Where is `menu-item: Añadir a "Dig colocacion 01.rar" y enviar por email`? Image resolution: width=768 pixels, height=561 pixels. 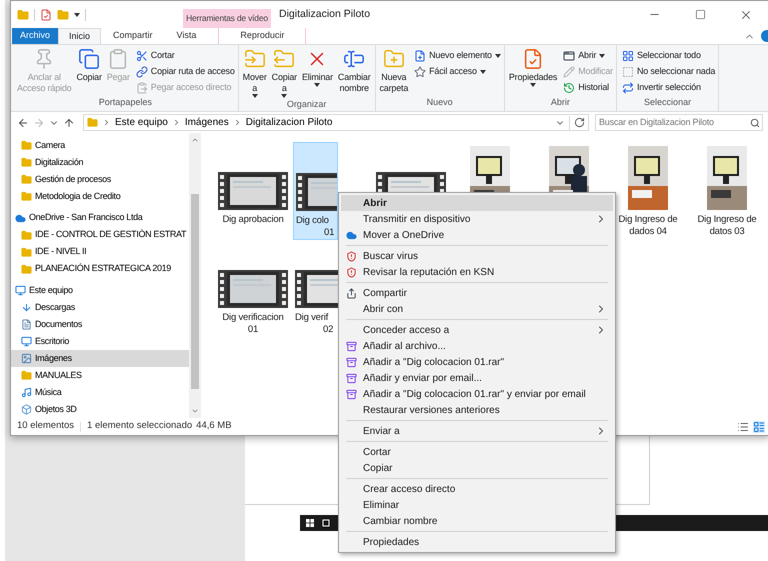
menu-item: Añadir a "Dig colocacion 01.rar" y enviar por email is located at coordinates (477, 394).